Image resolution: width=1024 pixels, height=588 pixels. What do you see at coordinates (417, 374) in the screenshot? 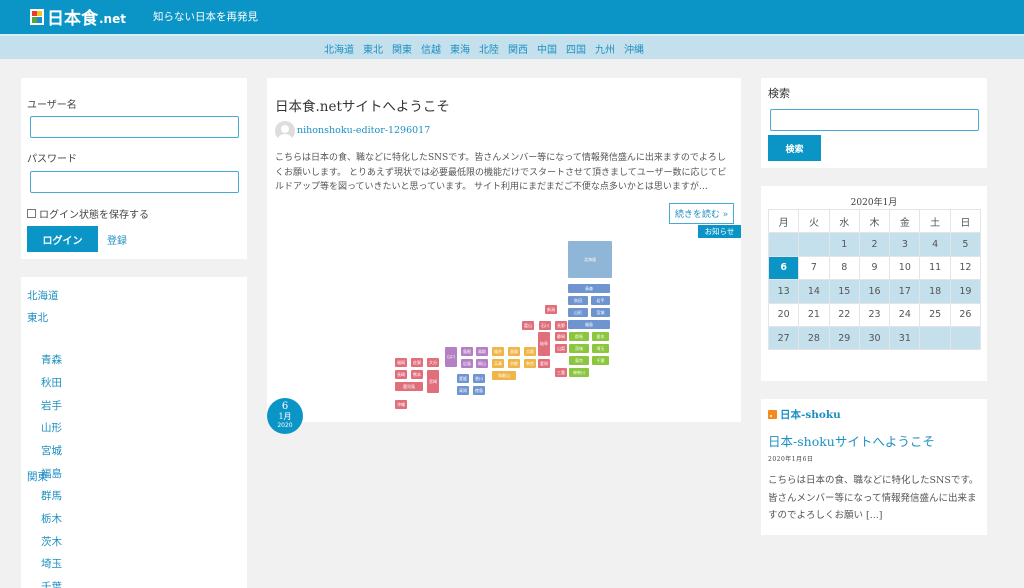
I see `map-prefecture-tile: 熊本` at bounding box center [417, 374].